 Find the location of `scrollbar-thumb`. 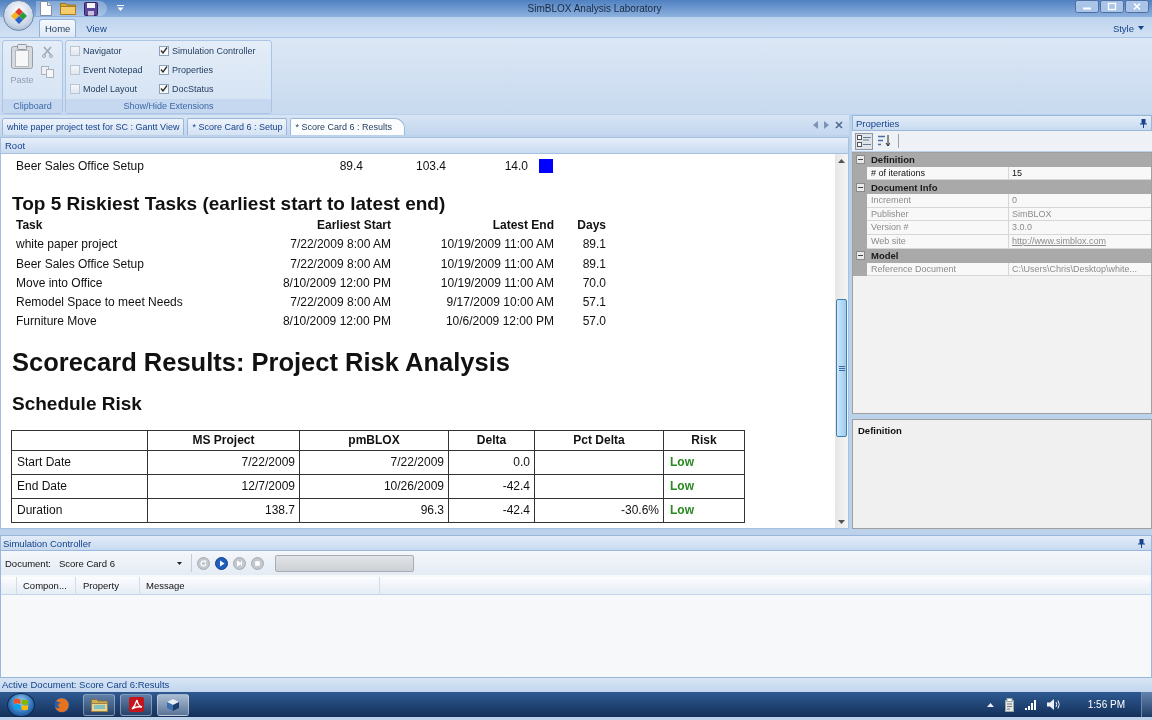

scrollbar-thumb is located at coordinates (841, 368).